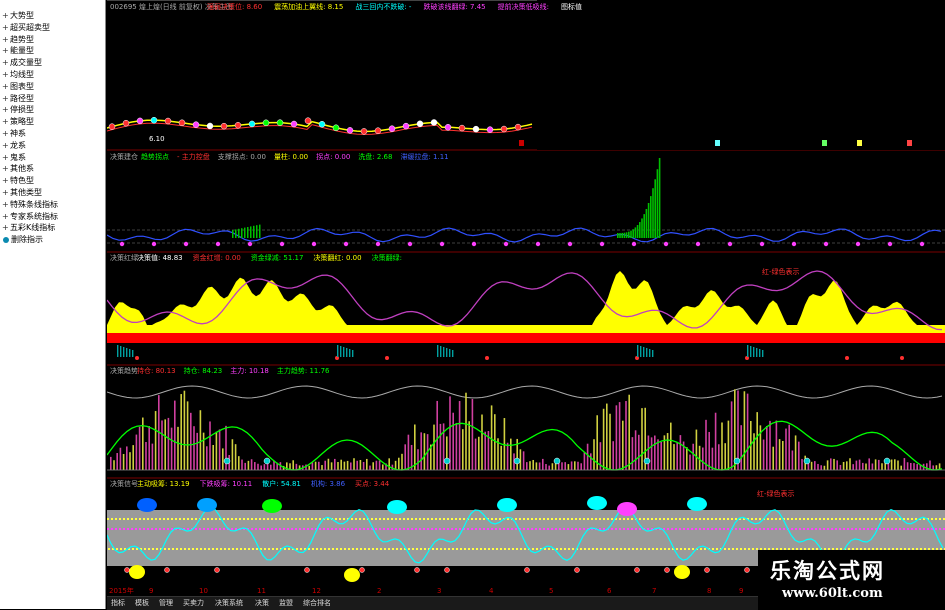  I want to click on tree-item-9: +策略型, so click(18, 122).